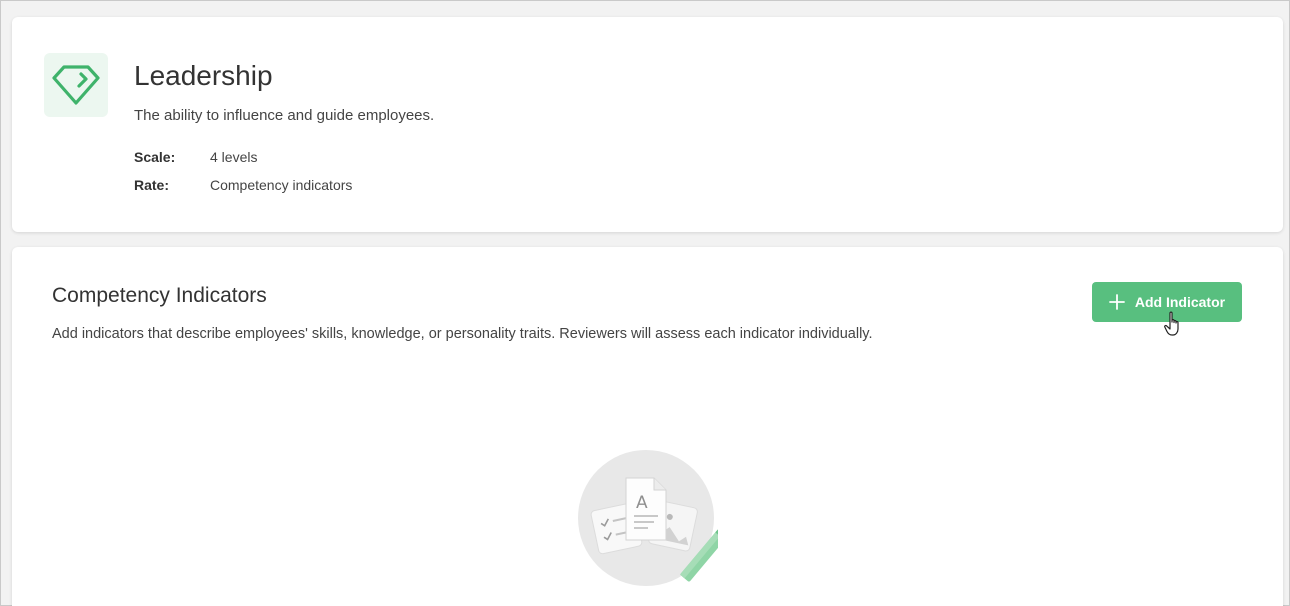  I want to click on competency-icon-tile, so click(76, 85).